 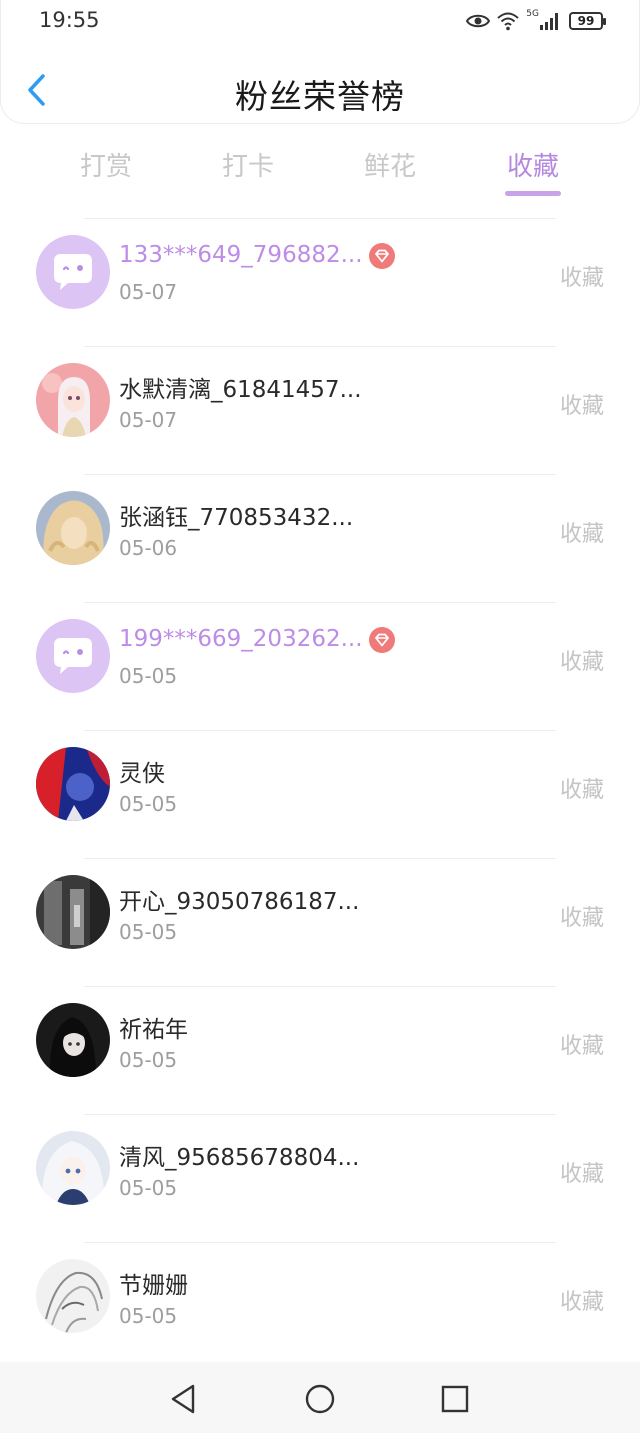 I want to click on triangle-back-icon, so click(x=183, y=1399).